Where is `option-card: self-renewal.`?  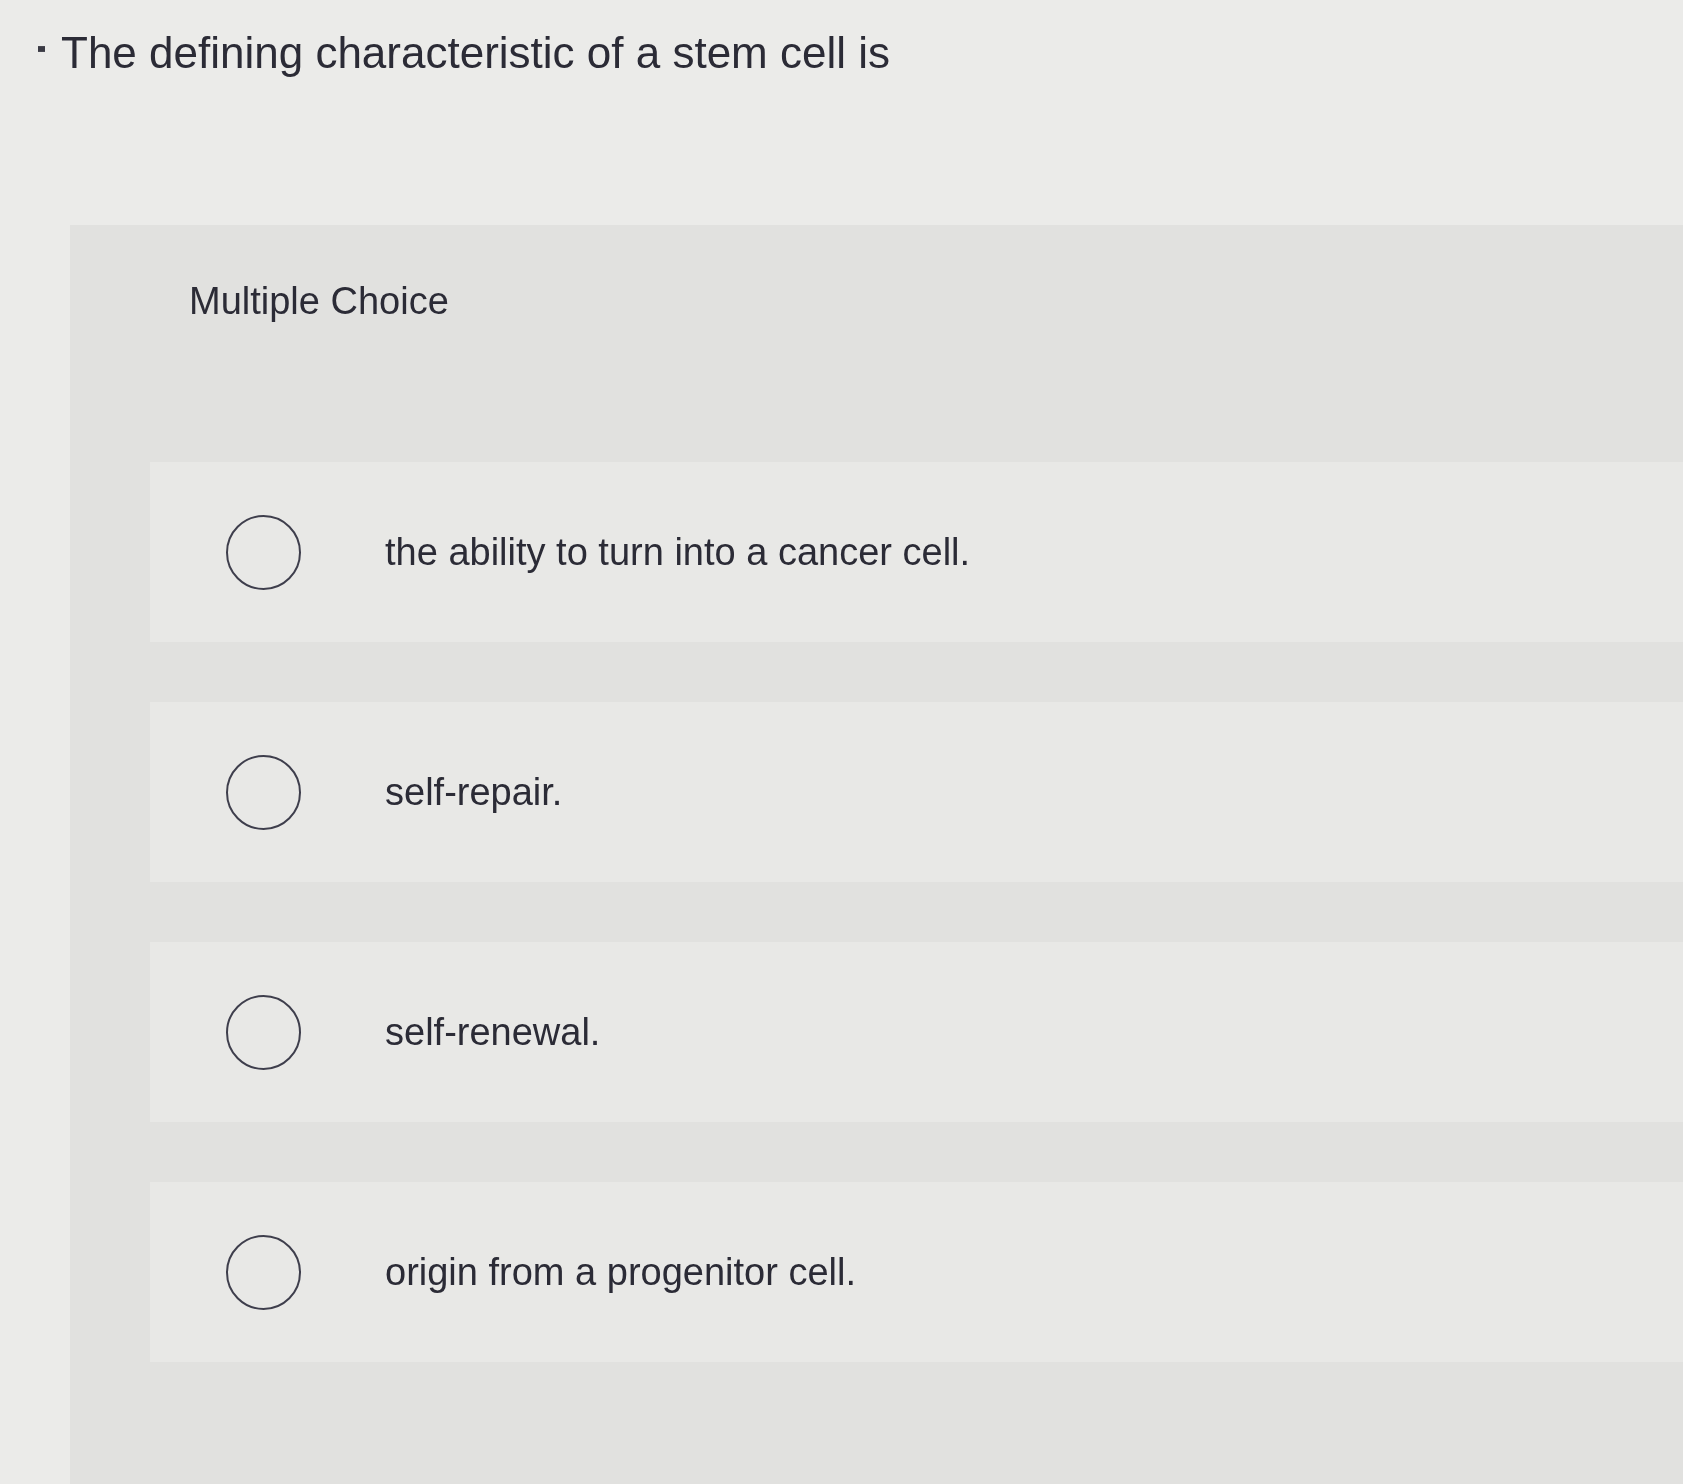
option-card: self-renewal. is located at coordinates (916, 1032).